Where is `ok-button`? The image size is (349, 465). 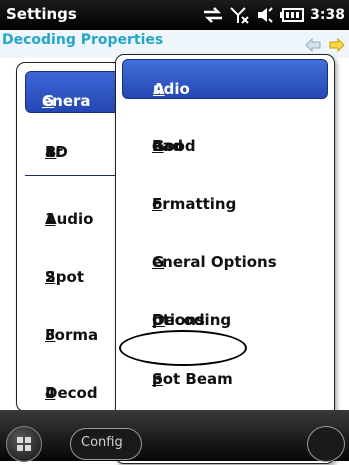 ok-button is located at coordinates (326, 444).